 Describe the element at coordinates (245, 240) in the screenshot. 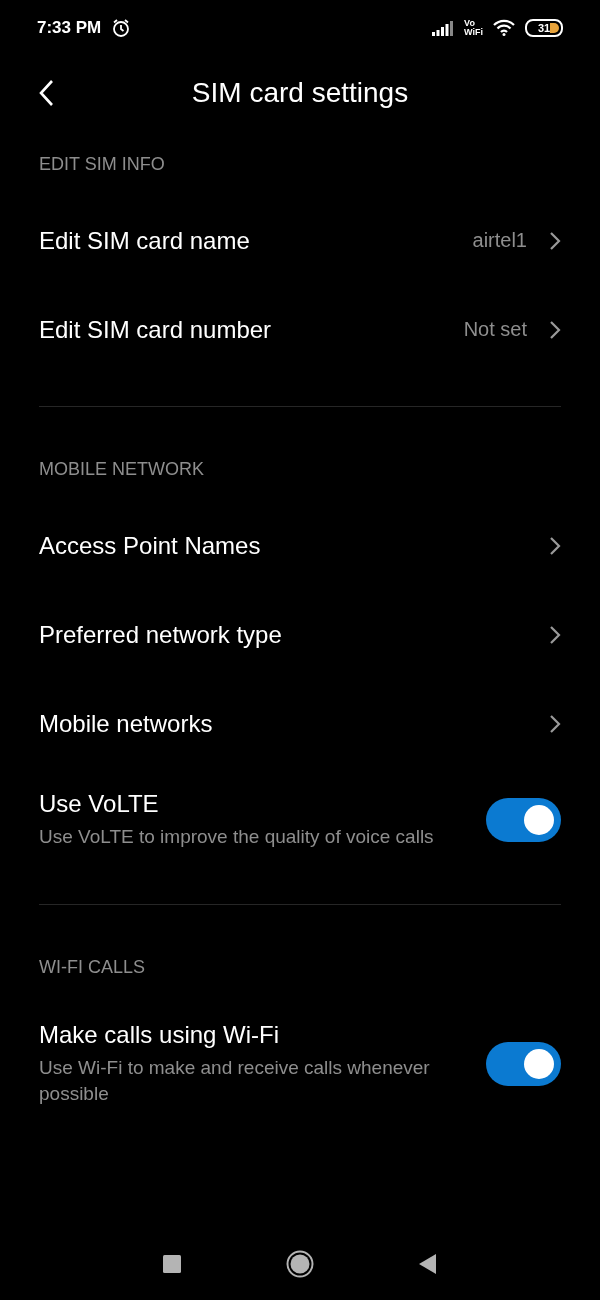

I see `setting-label: Edit SIM card name` at that location.